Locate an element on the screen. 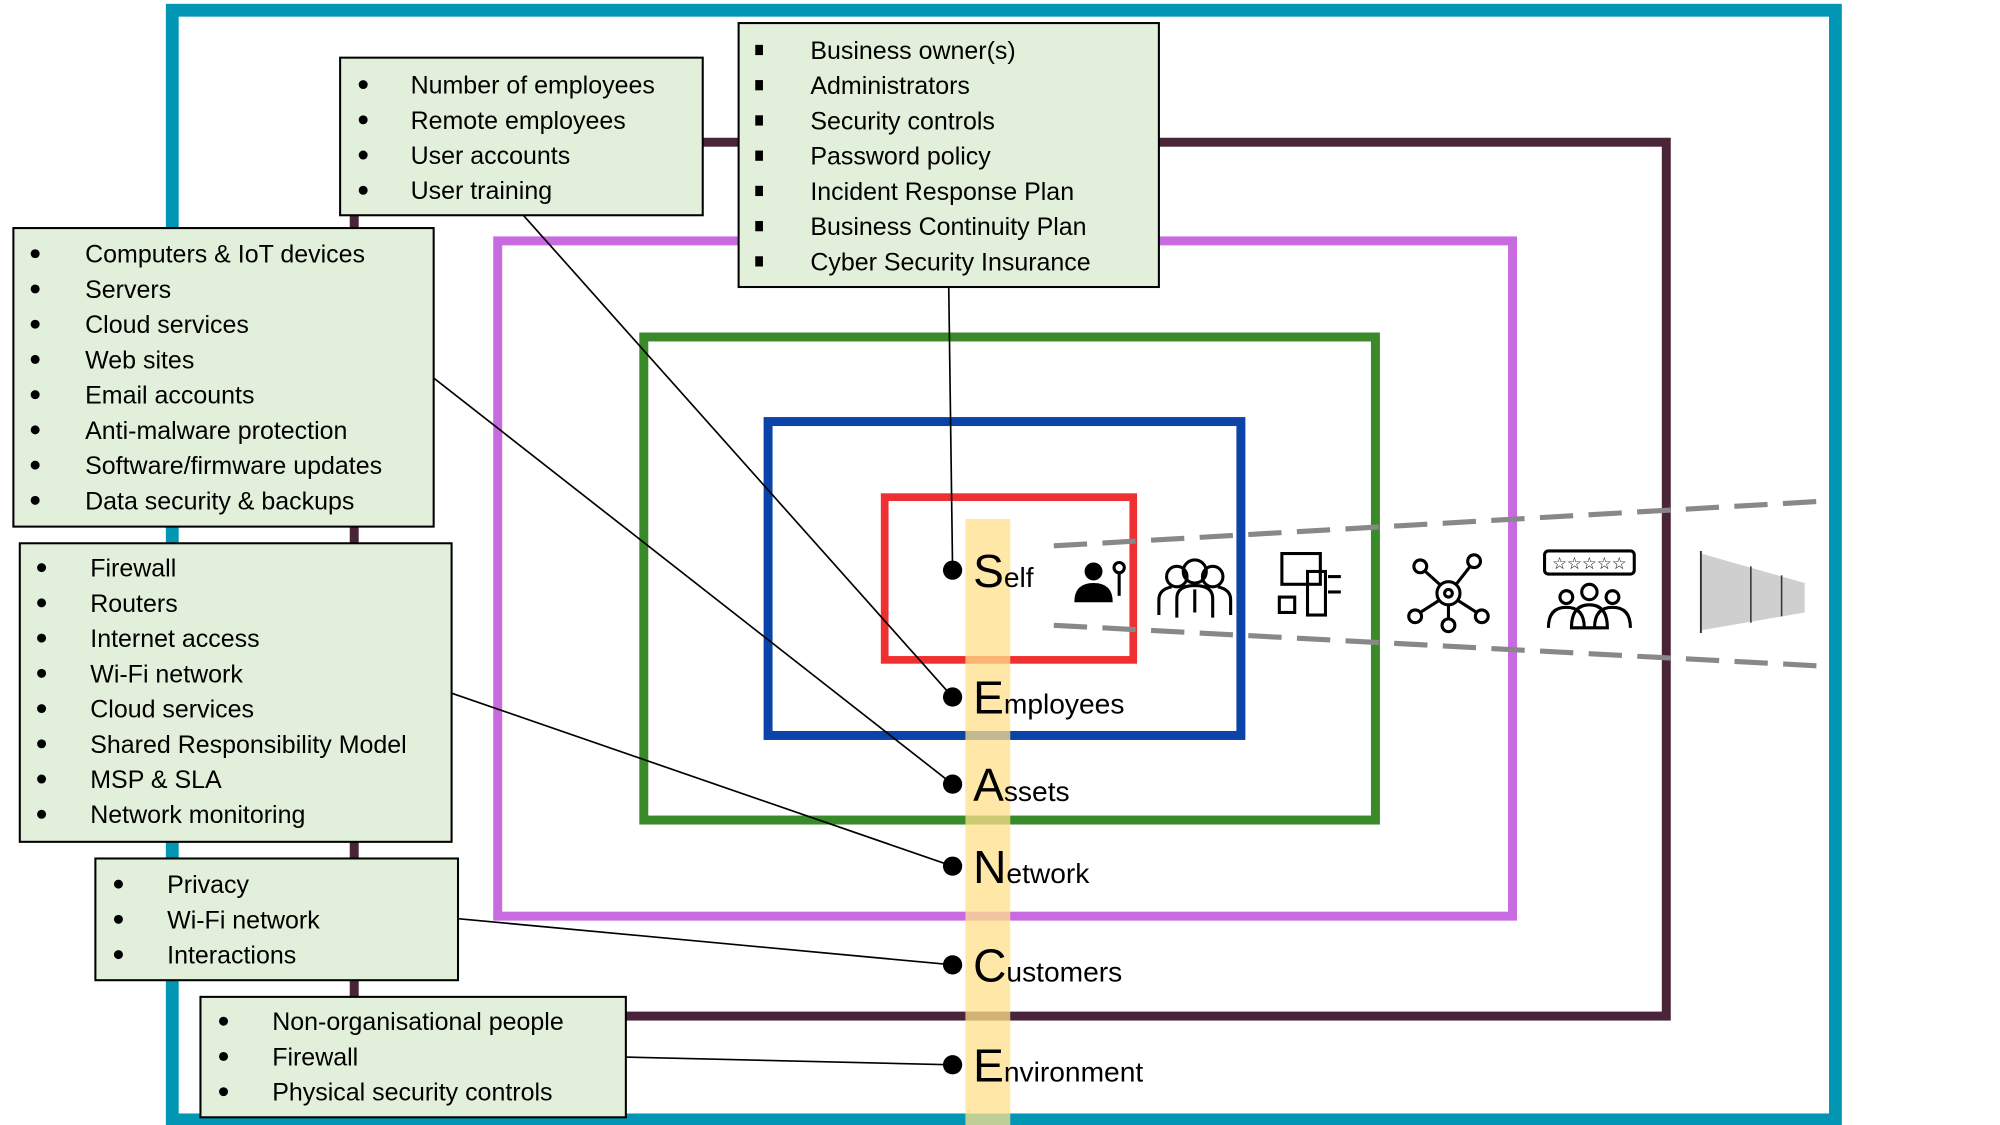 The width and height of the screenshot is (2000, 1125). perspective-line-bottom is located at coordinates (1440, 645).